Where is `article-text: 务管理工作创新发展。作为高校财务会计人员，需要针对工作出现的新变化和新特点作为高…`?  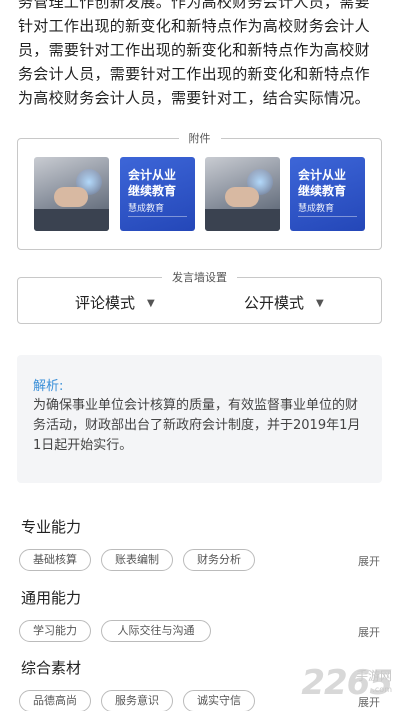
article-text: 务管理工作创新发展。作为高校财务会计人员，需要针对工作出现的新变化和新特点作为高… is located at coordinates (194, 53).